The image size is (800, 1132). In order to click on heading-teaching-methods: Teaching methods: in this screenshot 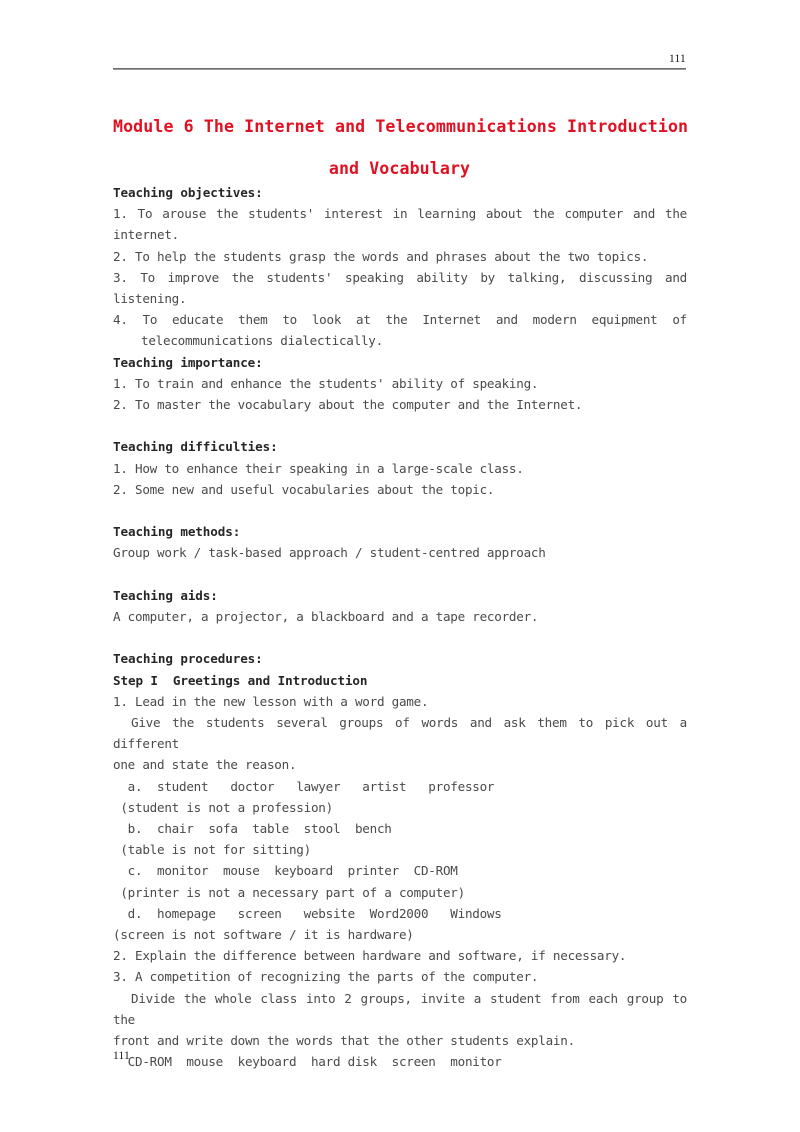, I will do `click(177, 532)`.